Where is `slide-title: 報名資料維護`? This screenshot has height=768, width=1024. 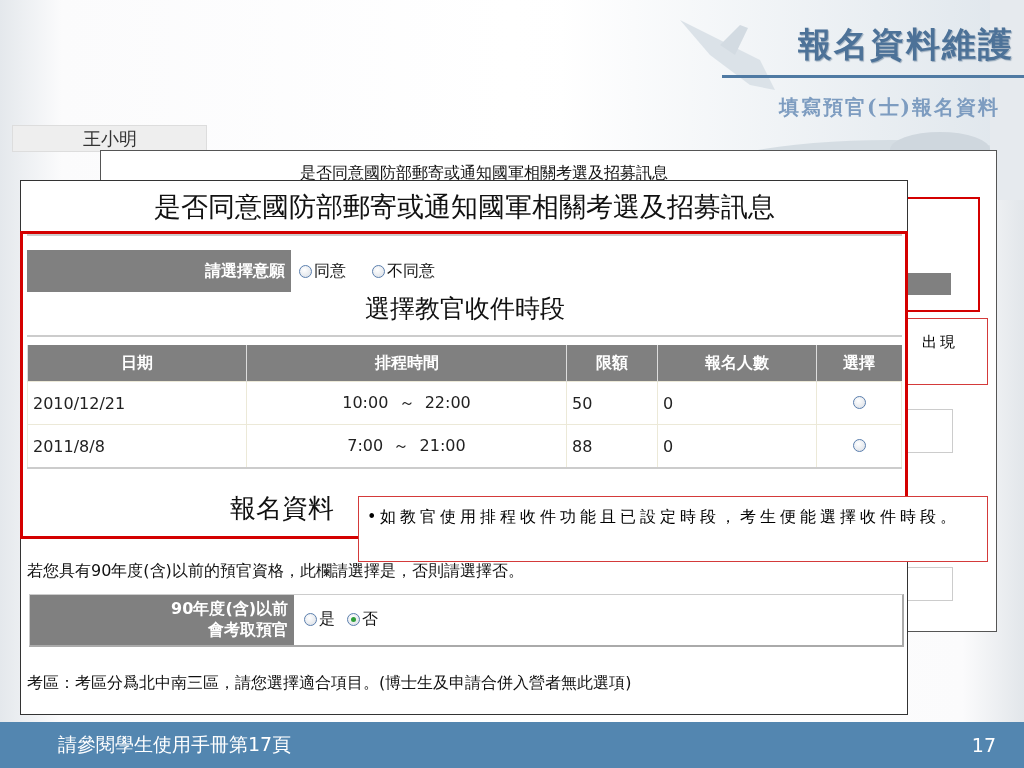 slide-title: 報名資料維護 is located at coordinates (906, 44).